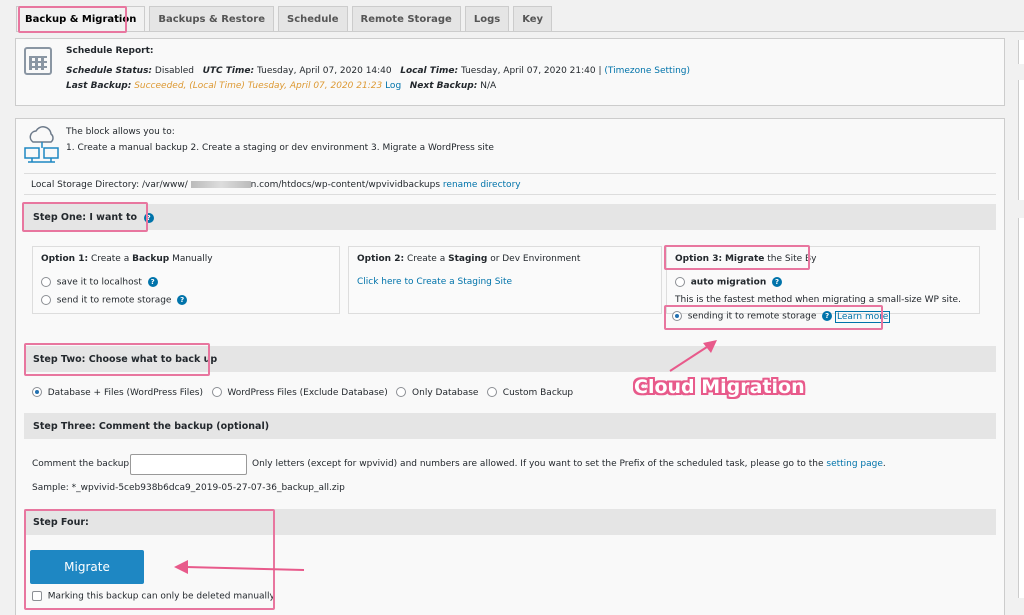 Image resolution: width=1024 pixels, height=615 pixels. Describe the element at coordinates (719, 387) in the screenshot. I see `cloud-migration-annotation: Cloud Migration` at that location.